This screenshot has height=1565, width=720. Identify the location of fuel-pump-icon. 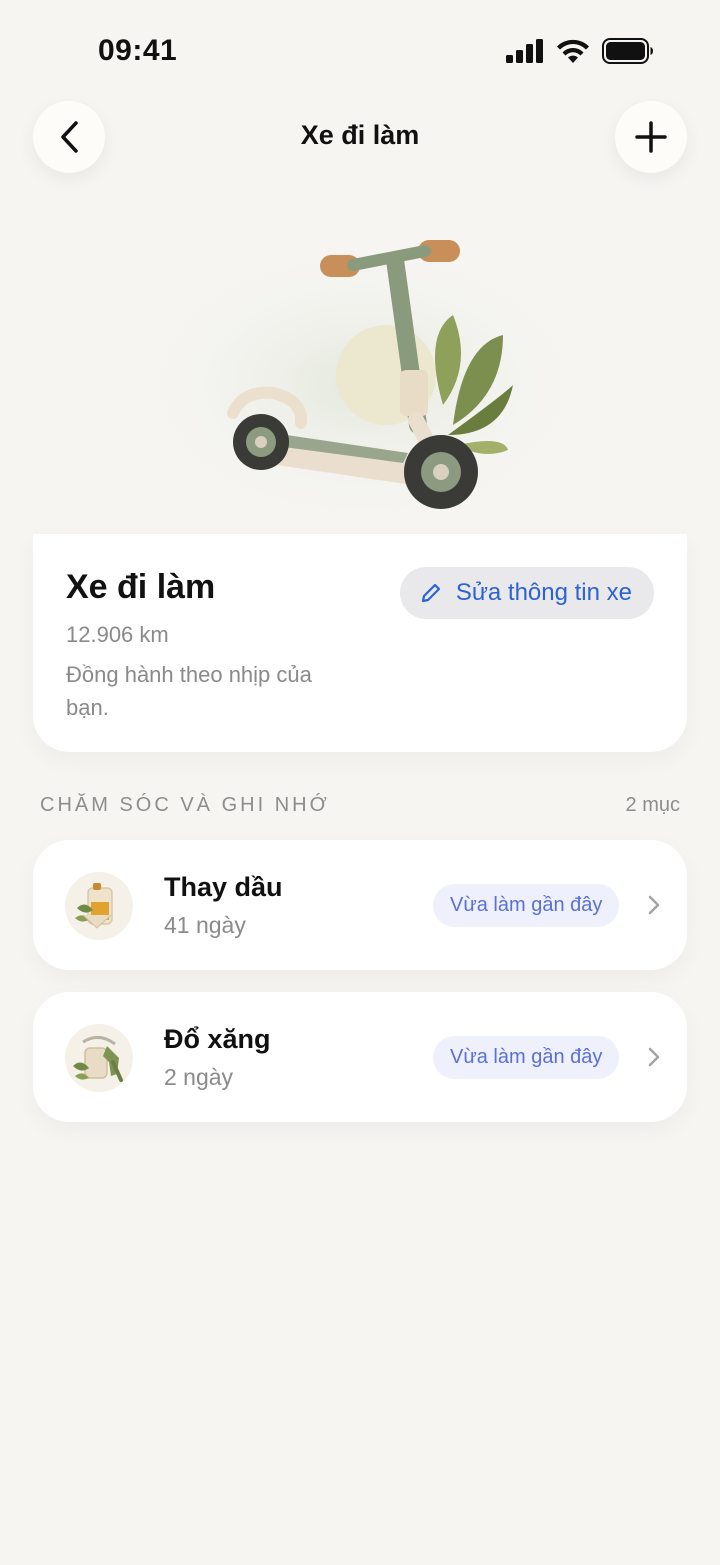
(99, 1058).